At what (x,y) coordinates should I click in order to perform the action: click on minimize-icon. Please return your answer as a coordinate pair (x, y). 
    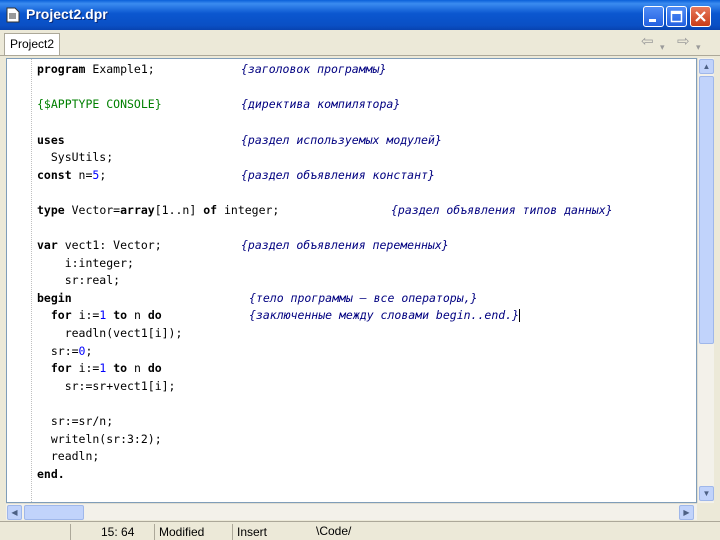
    Looking at the image, I should click on (652, 20).